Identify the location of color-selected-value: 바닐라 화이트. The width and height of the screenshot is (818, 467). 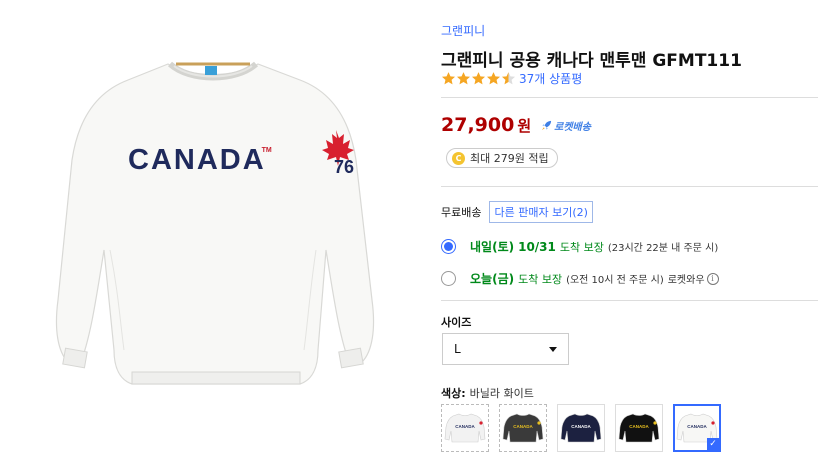
(501, 393).